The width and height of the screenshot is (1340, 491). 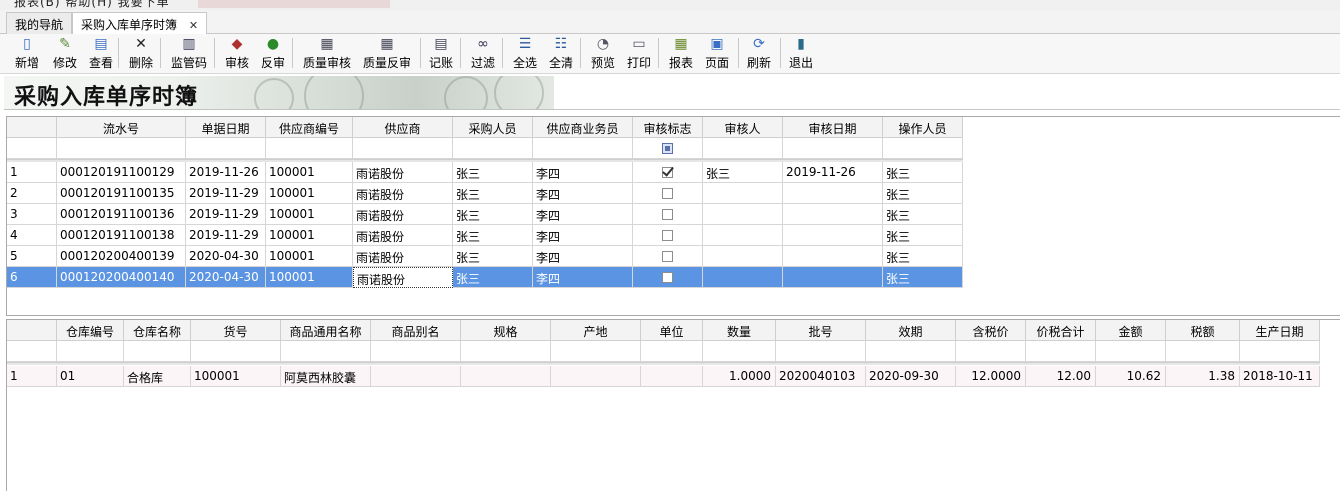 What do you see at coordinates (27, 54) in the screenshot?
I see `toolbar-button-0: ▯ 新增` at bounding box center [27, 54].